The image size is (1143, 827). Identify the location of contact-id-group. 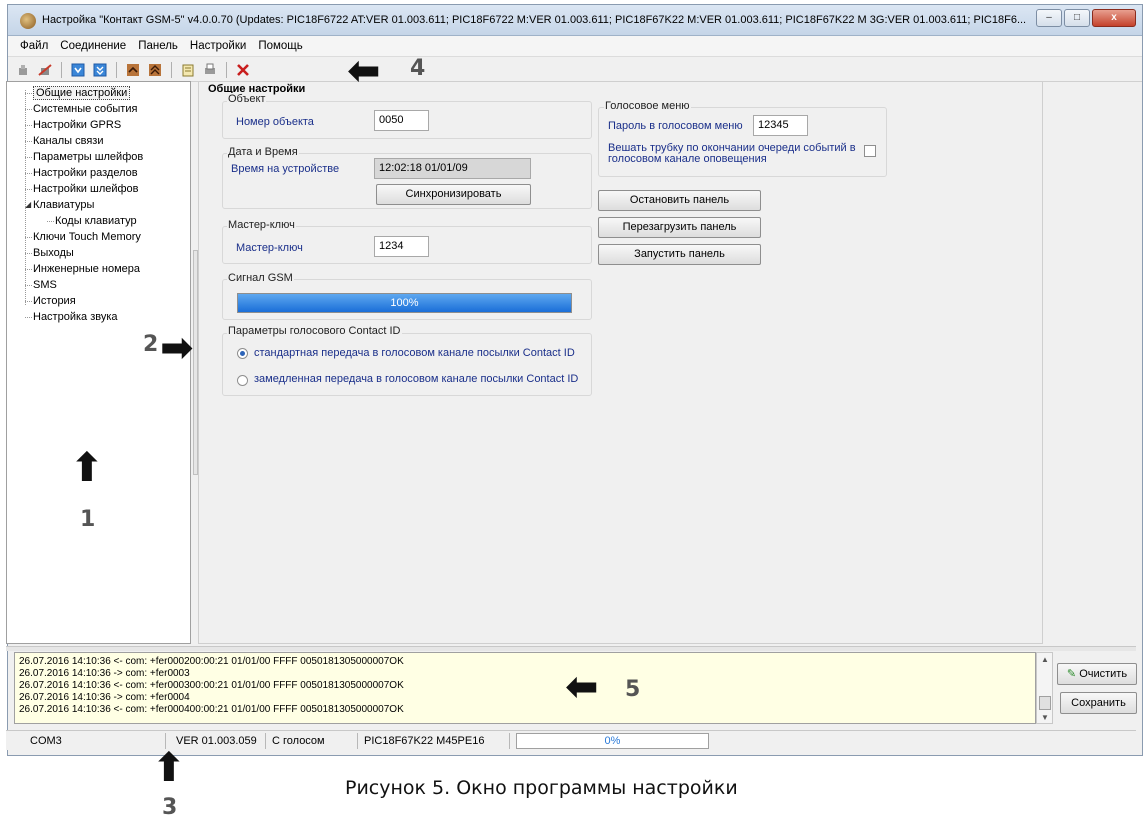
(407, 364).